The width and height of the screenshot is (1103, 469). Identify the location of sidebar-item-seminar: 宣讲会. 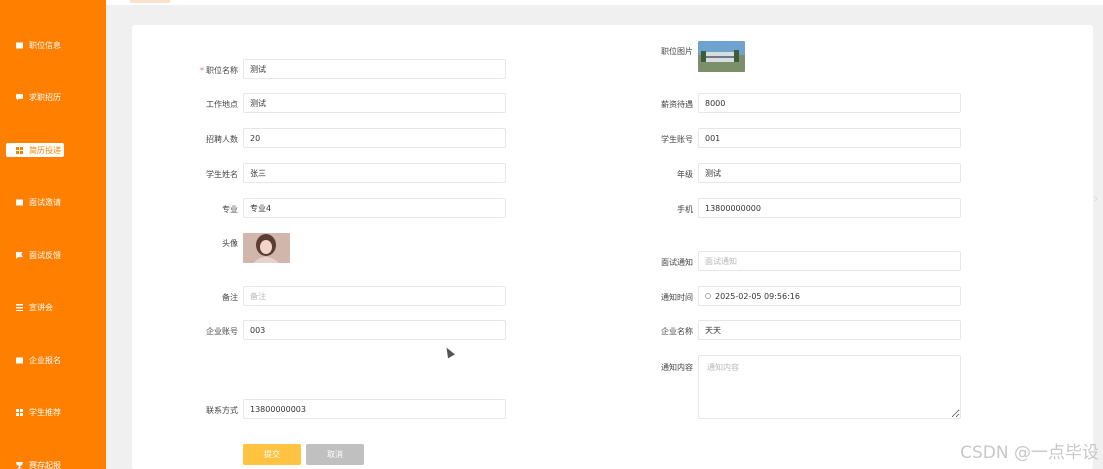
(53, 307).